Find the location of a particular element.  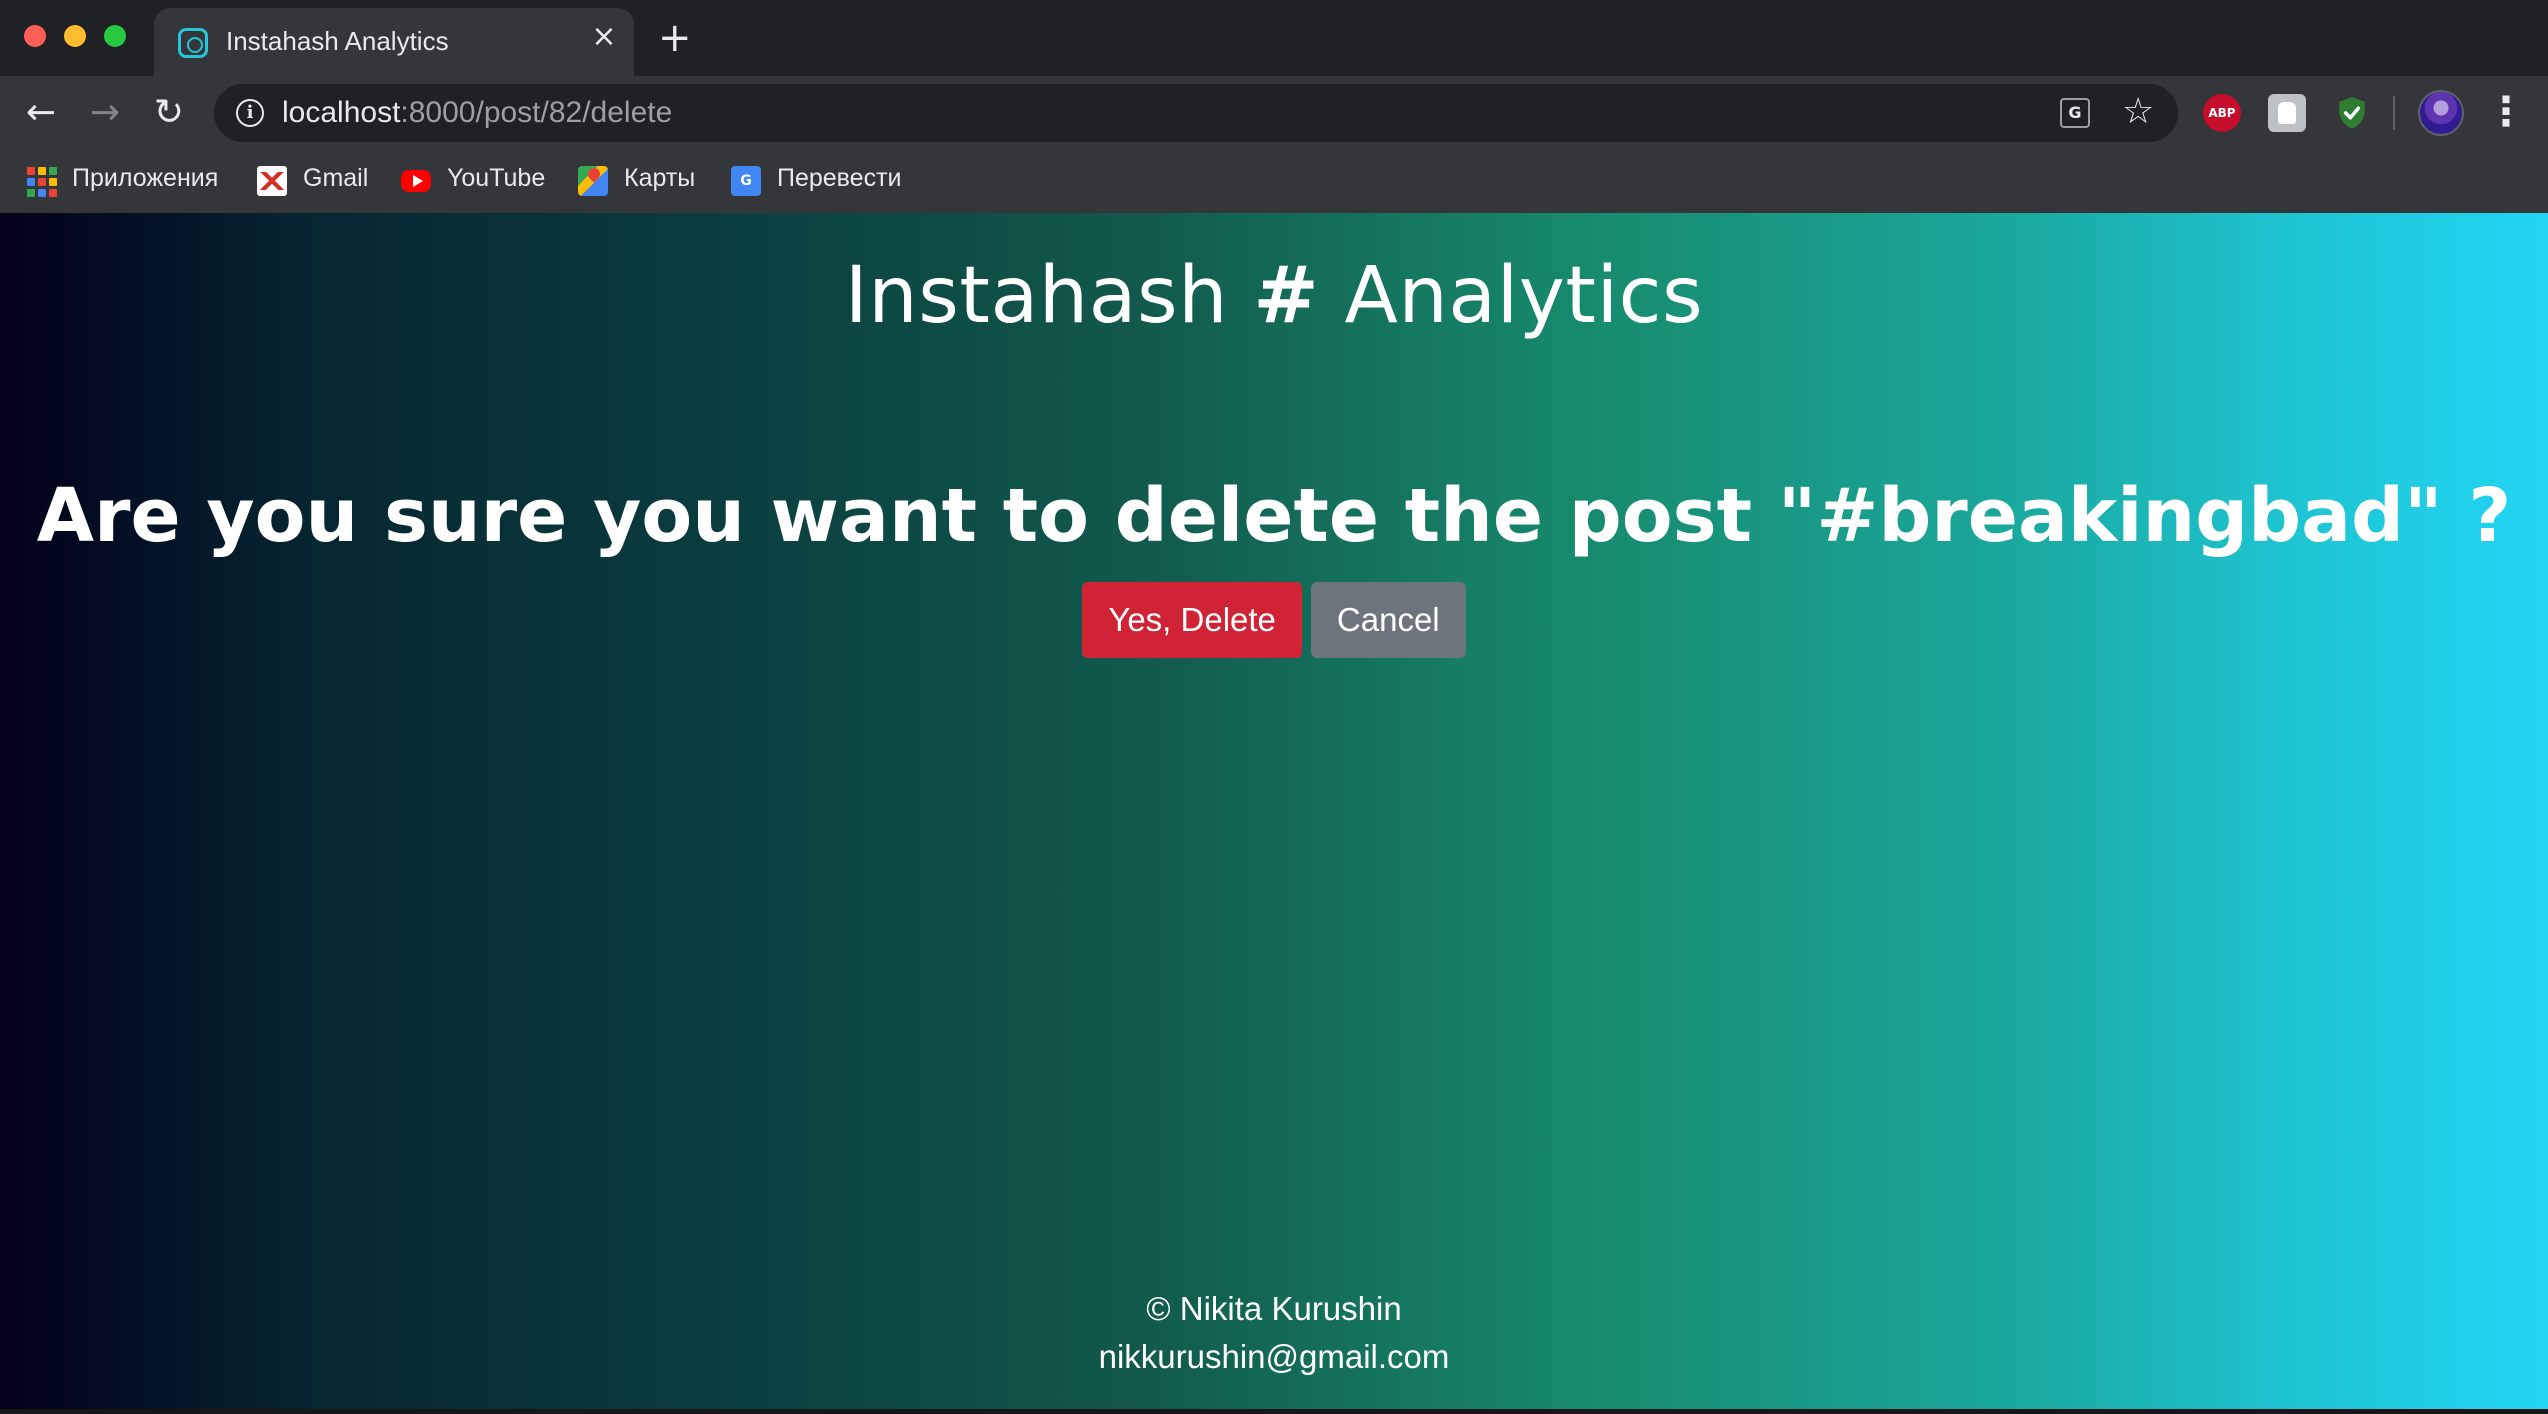

adblock-plus-icon: ABP is located at coordinates (2222, 113).